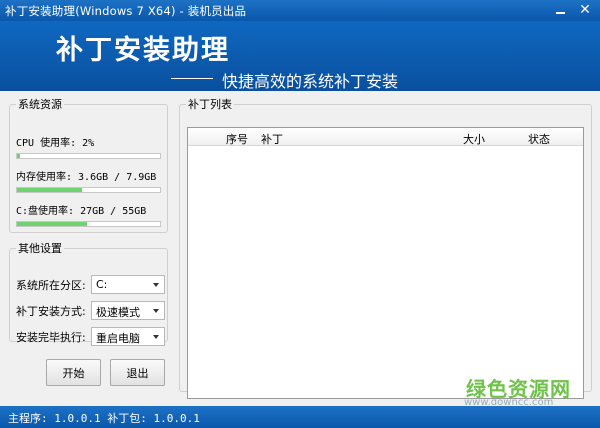 This screenshot has height=428, width=600. What do you see at coordinates (40, 104) in the screenshot?
I see `system-resources-legend: 系统资源` at bounding box center [40, 104].